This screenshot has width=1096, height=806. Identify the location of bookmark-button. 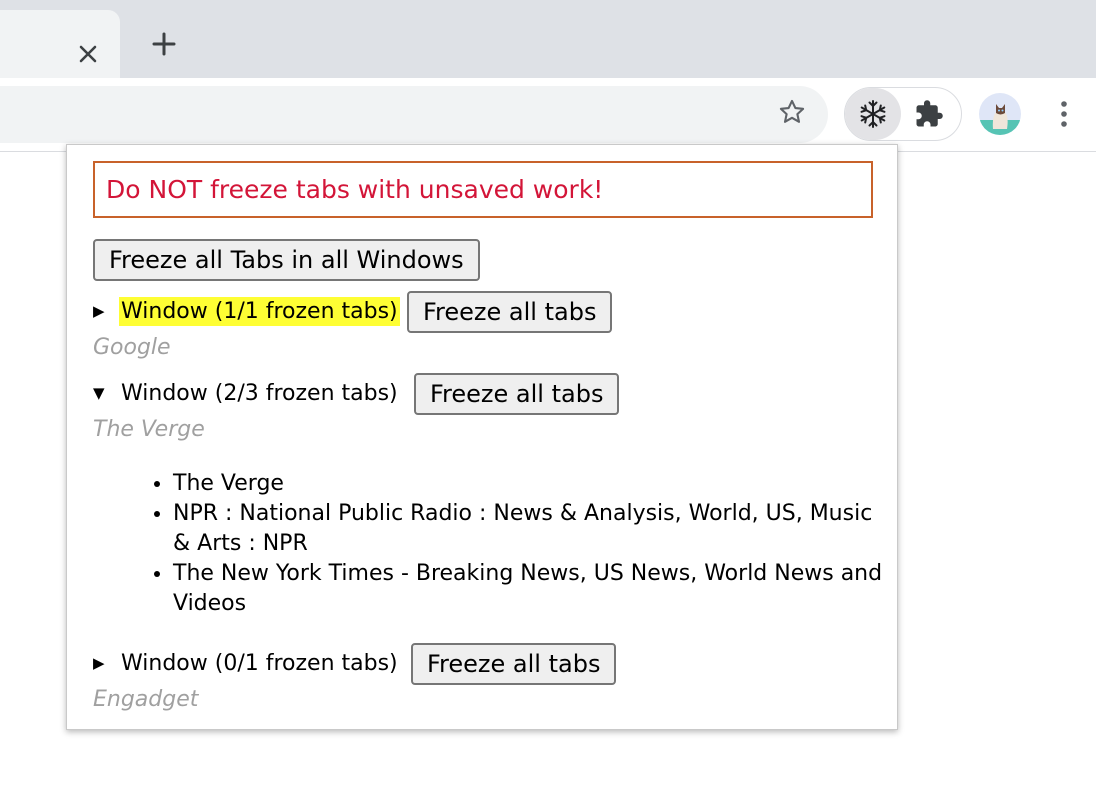
(792, 112).